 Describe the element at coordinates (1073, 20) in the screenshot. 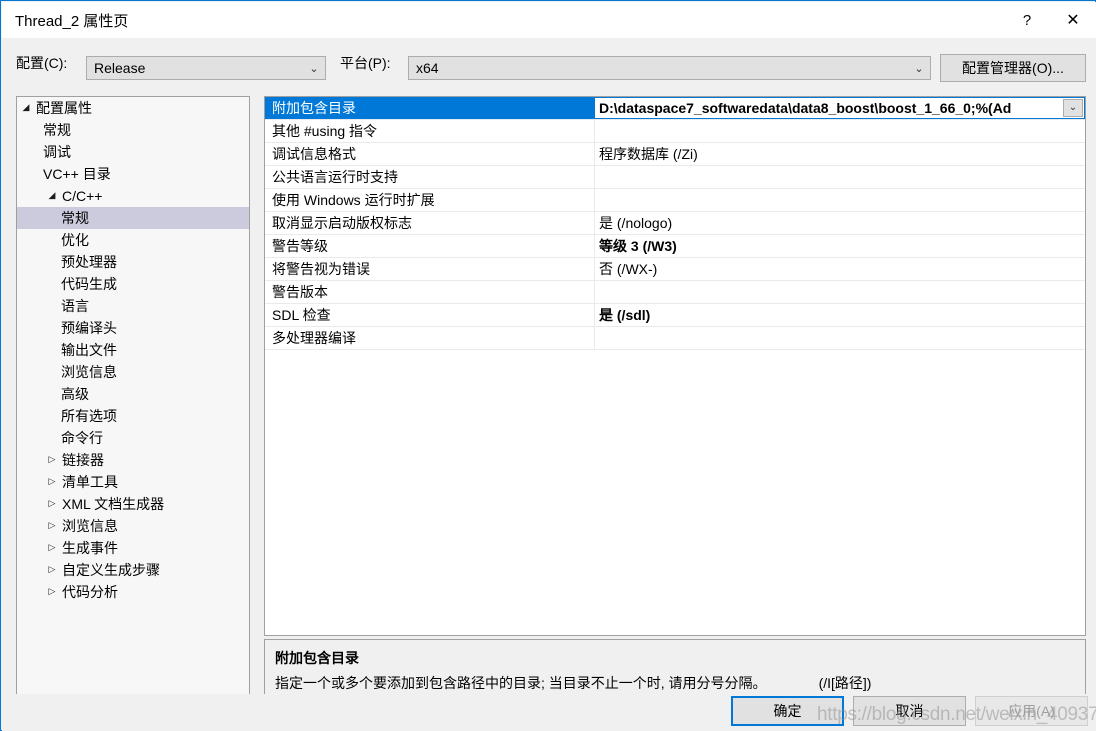

I see `close-icon: ✕` at that location.